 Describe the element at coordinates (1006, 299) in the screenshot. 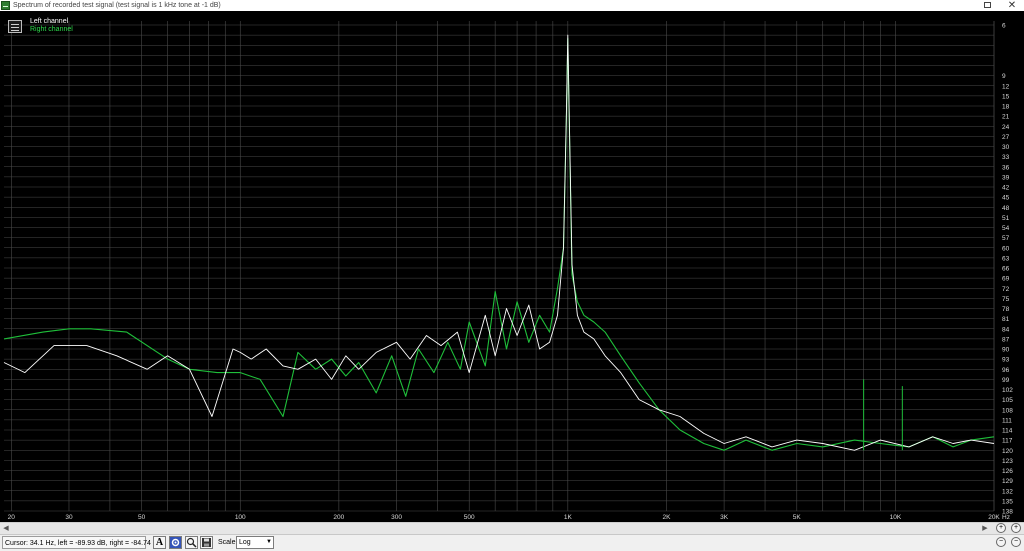

I see `y-tick-label: 75` at that location.